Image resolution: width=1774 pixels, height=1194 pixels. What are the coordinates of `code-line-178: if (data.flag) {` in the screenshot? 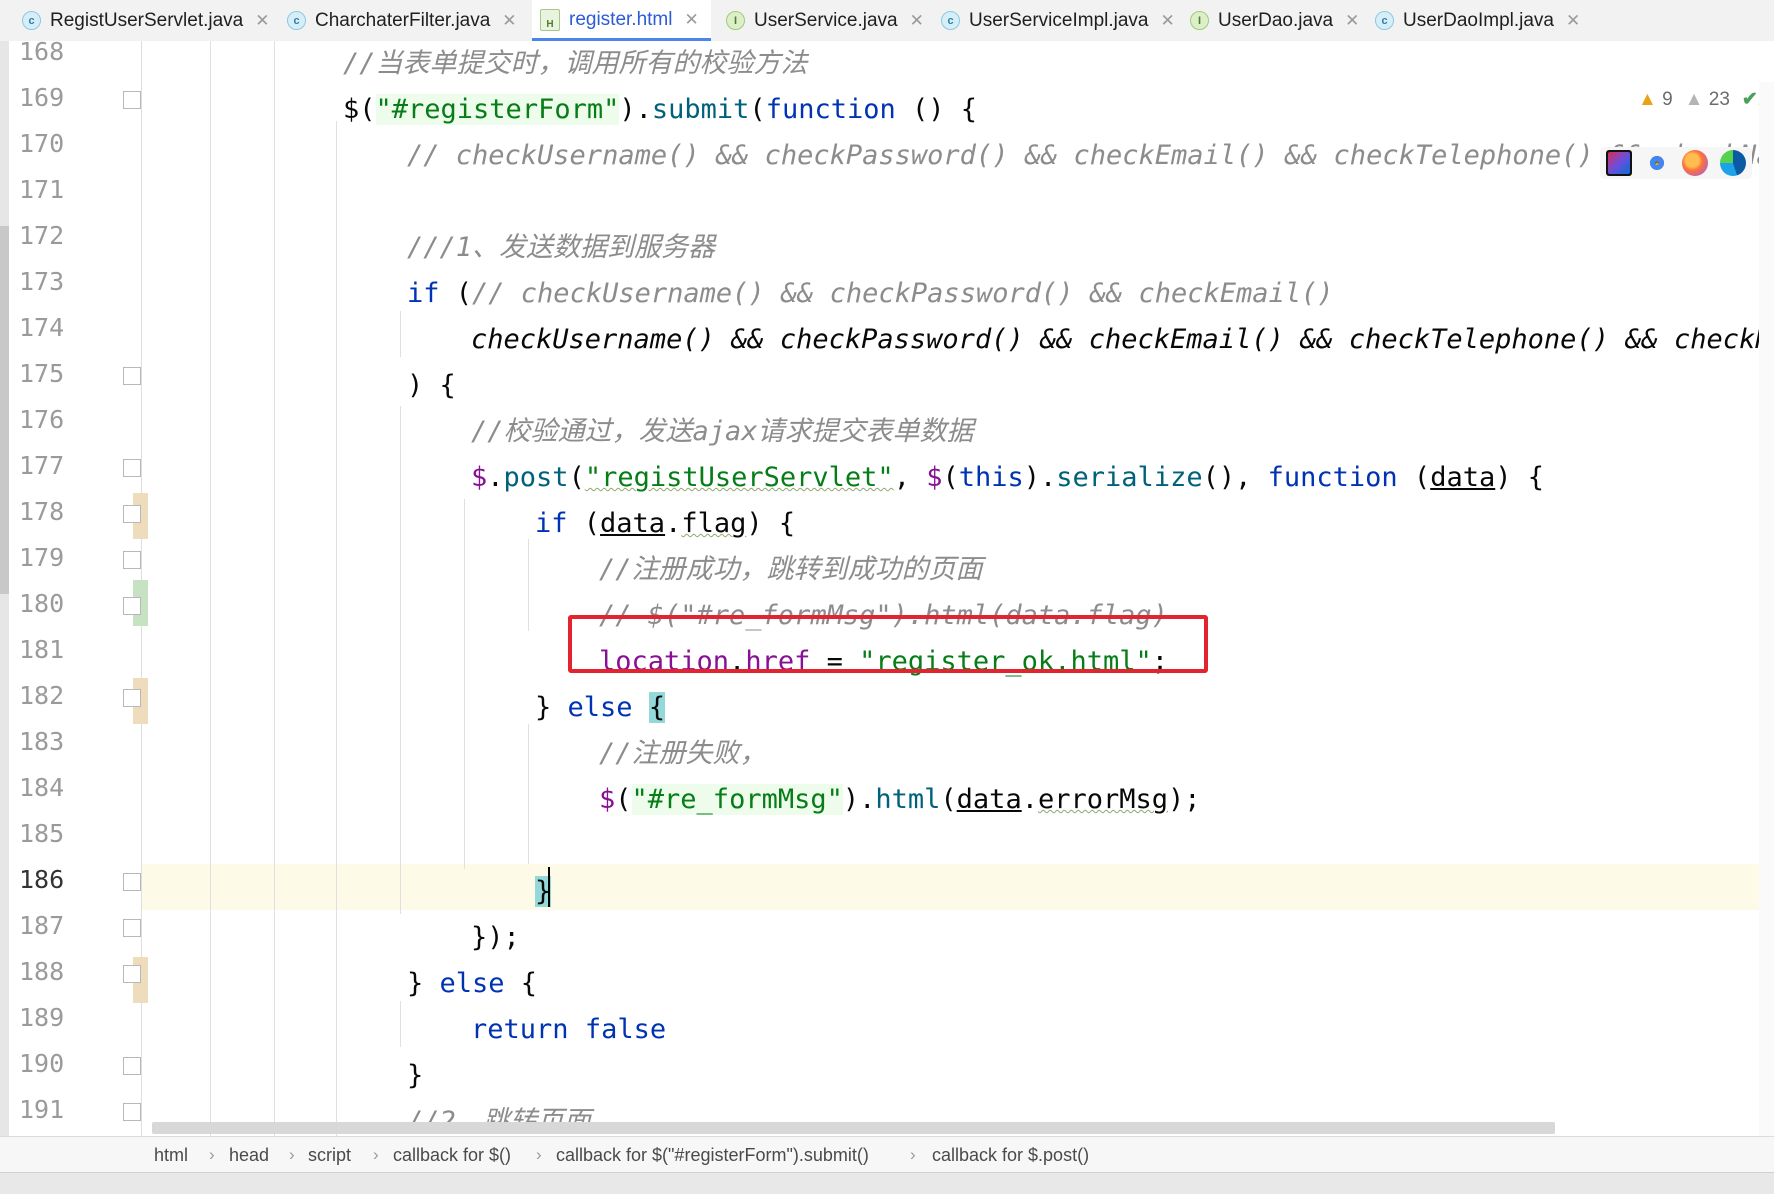 It's located at (665, 524).